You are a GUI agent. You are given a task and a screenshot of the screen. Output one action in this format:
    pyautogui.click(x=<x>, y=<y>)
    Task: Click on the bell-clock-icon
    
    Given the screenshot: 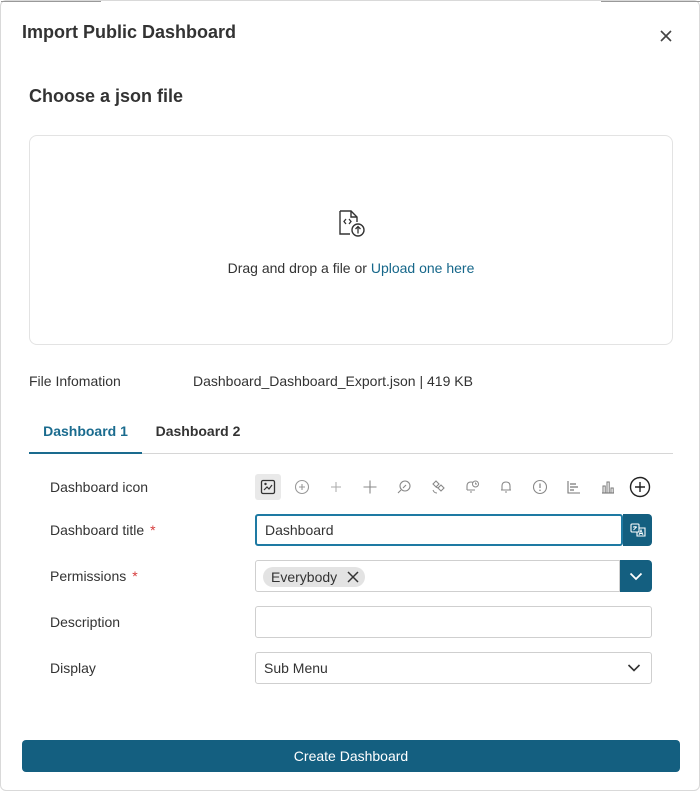 What is the action you would take?
    pyautogui.click(x=472, y=487)
    